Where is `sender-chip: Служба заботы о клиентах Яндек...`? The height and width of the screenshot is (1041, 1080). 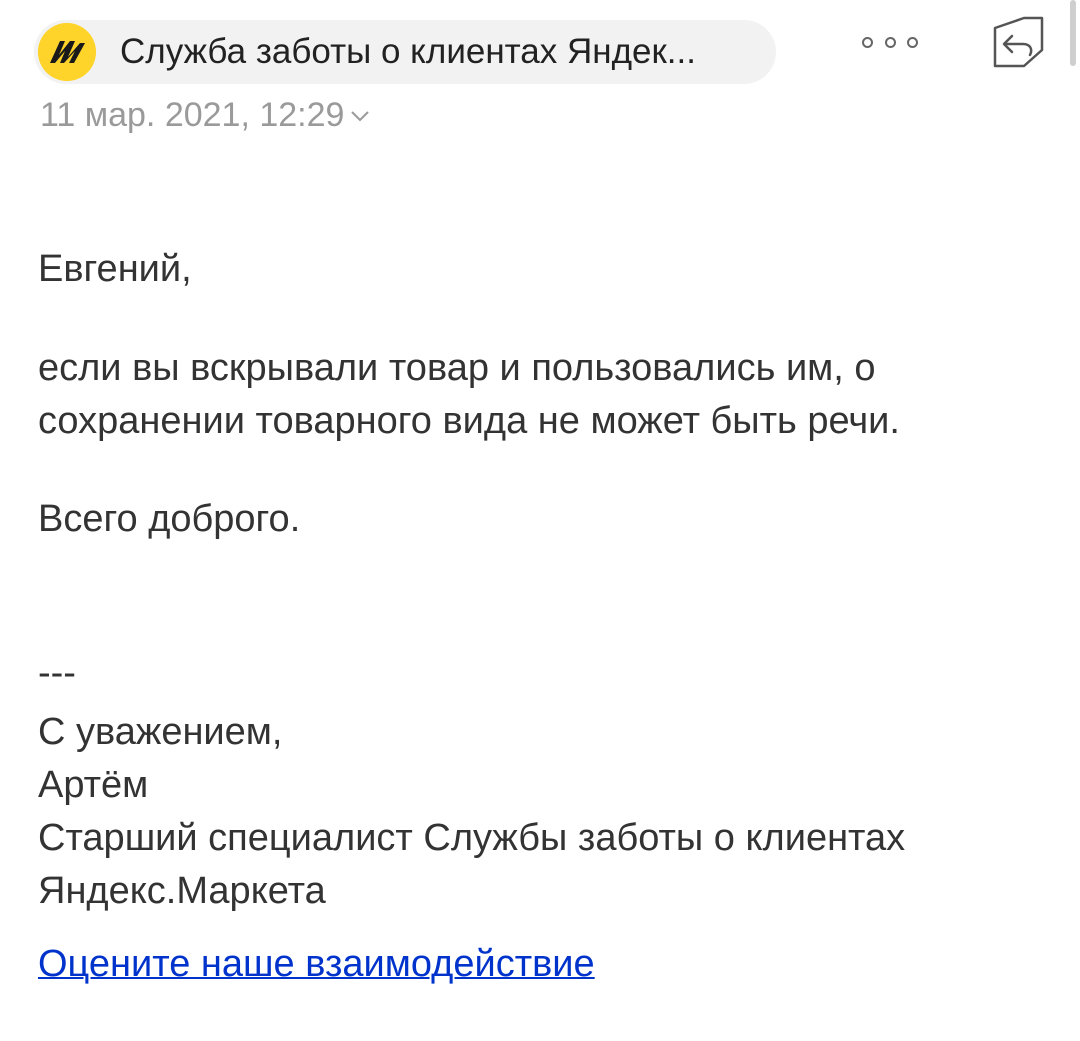 sender-chip: Служба заботы о клиентах Яндек... is located at coordinates (405, 52).